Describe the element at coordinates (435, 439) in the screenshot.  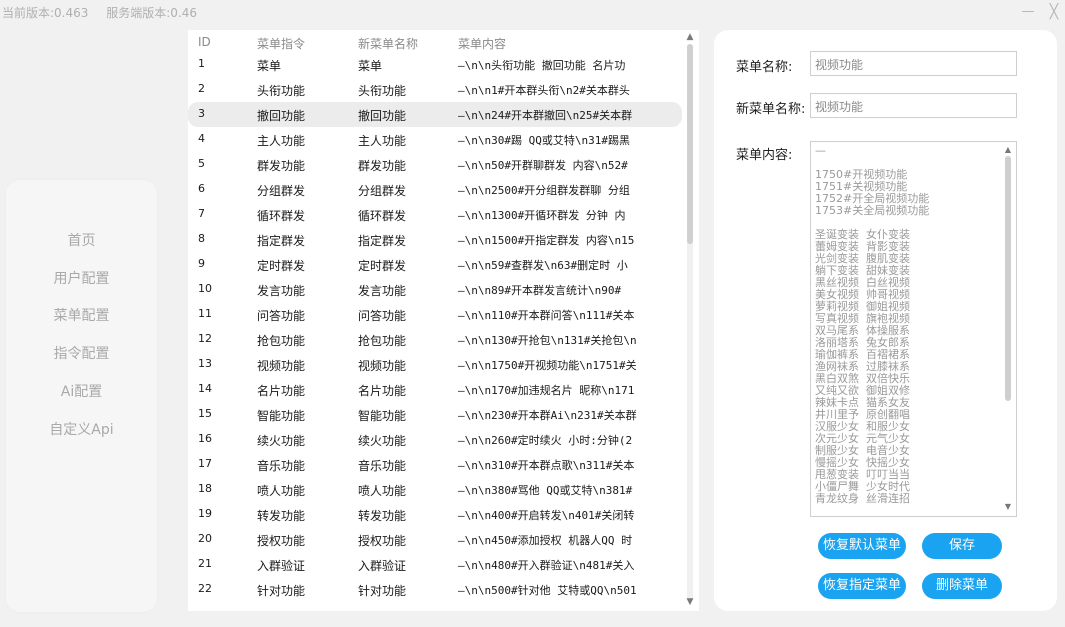
I see `table-row: 16 续火功能 续火功能 —\n\n260#定时续火 小时:分钟(2` at that location.